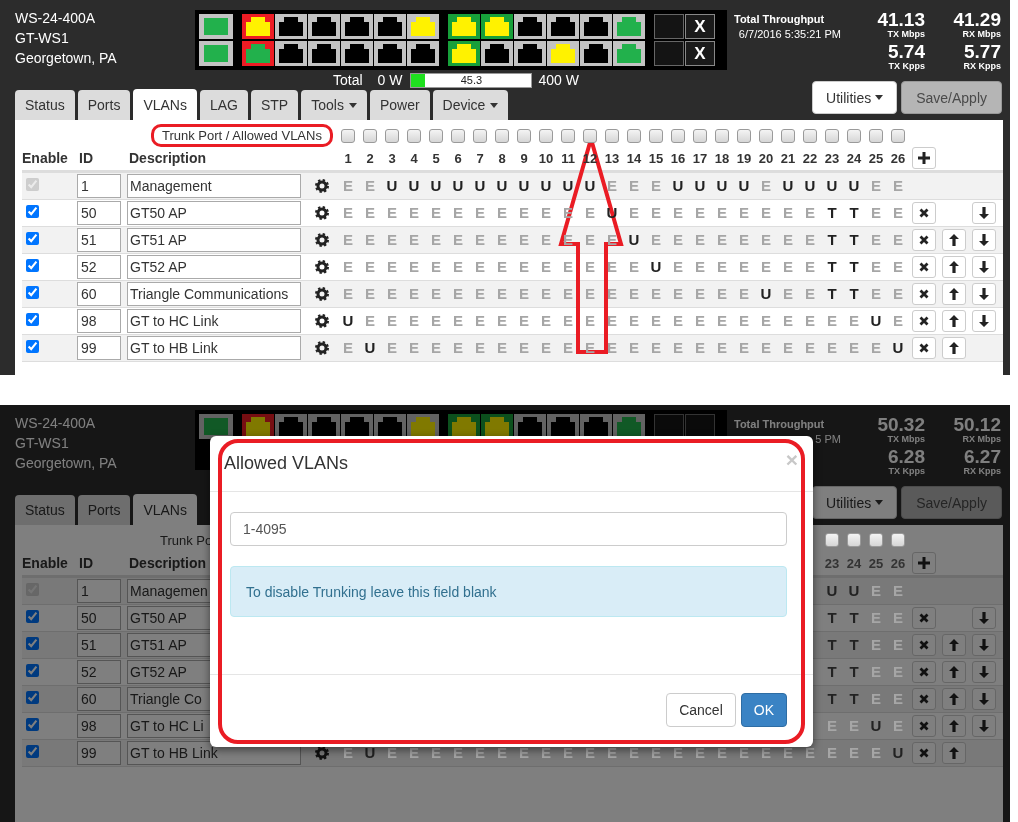 The image size is (1018, 822). Describe the element at coordinates (722, 158) in the screenshot. I see `column-header: 18` at that location.